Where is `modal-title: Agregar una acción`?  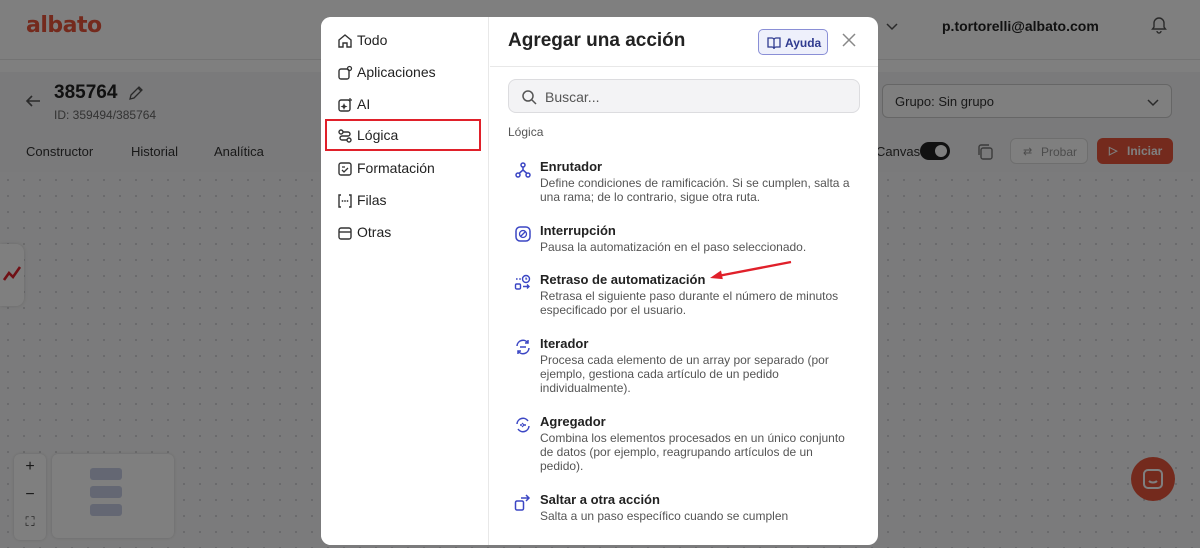
modal-title: Agregar una acción is located at coordinates (597, 40).